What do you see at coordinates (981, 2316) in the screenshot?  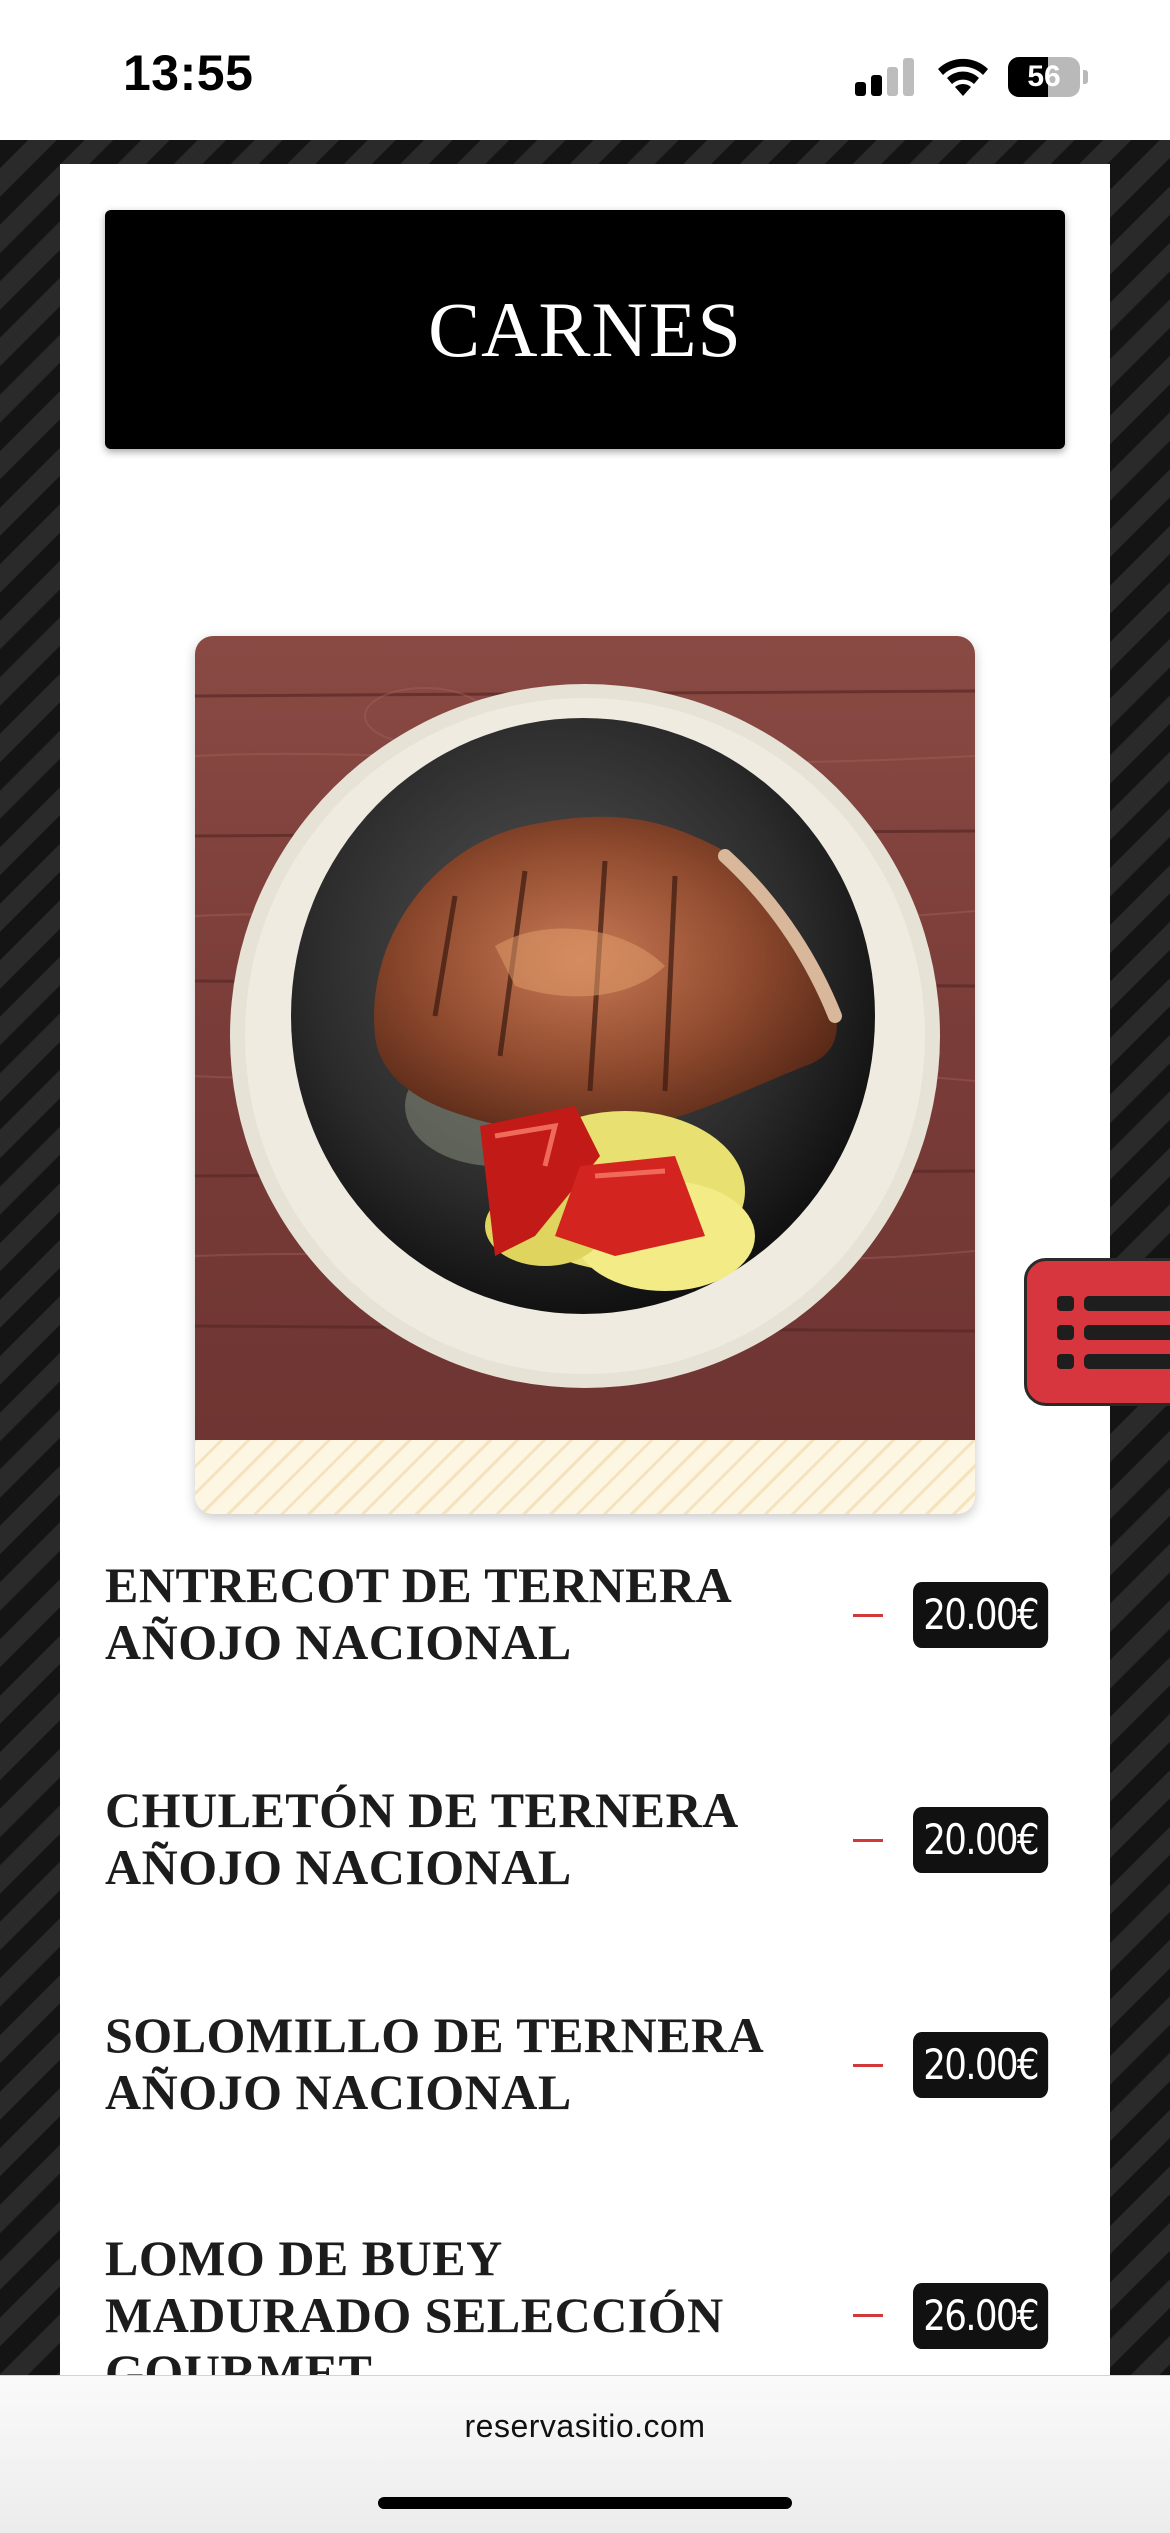 I see `price-badge: 26.00€` at bounding box center [981, 2316].